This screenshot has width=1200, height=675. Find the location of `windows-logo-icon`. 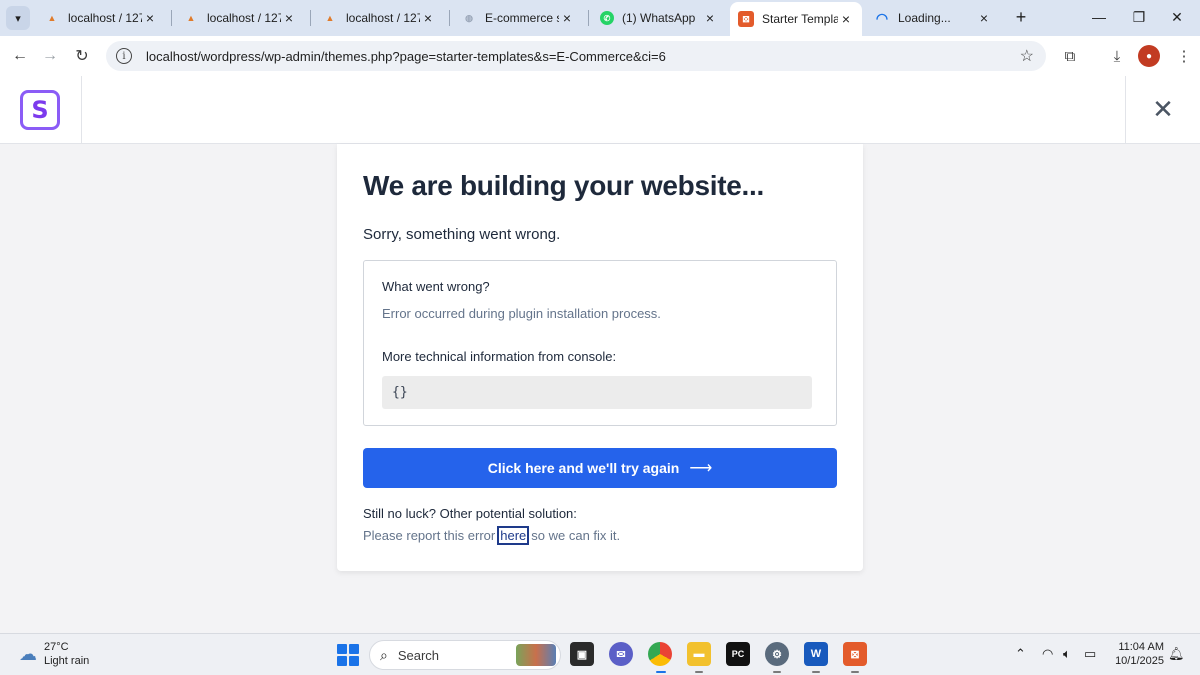

windows-logo-icon is located at coordinates (342, 649).